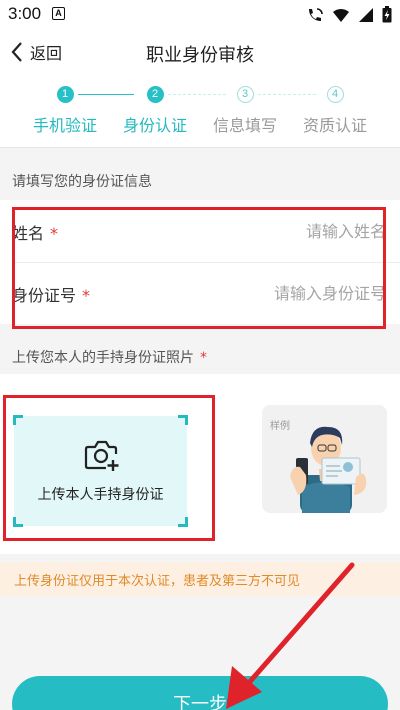  I want to click on privacy-notice-text: 上传身份证仅用于本次认证，患者及第三方不可见, so click(157, 581).